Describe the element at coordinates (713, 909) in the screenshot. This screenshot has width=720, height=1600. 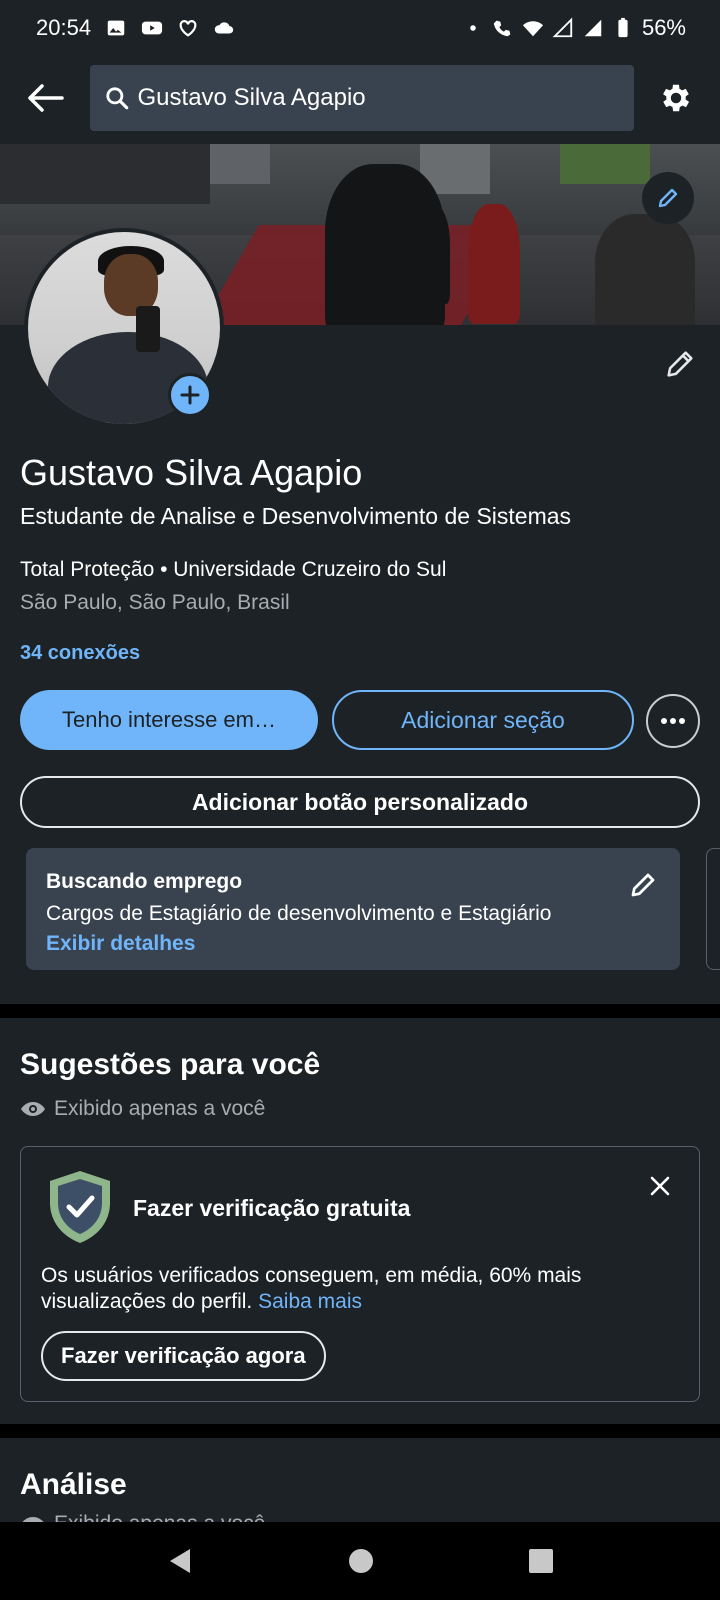
I see `next-card-peek` at that location.